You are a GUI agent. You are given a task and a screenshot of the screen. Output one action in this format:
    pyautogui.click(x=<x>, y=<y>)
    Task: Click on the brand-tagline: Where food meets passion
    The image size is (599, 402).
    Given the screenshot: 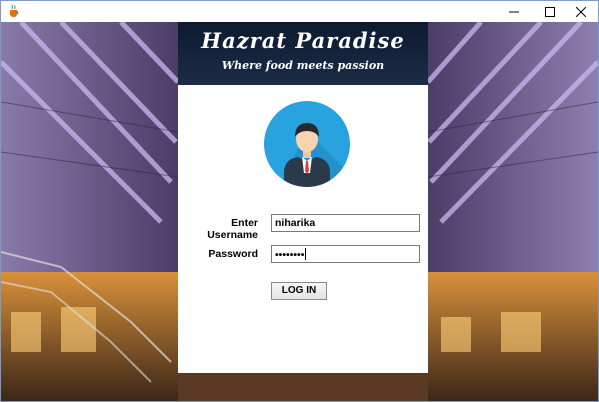 What is the action you would take?
    pyautogui.click(x=303, y=65)
    